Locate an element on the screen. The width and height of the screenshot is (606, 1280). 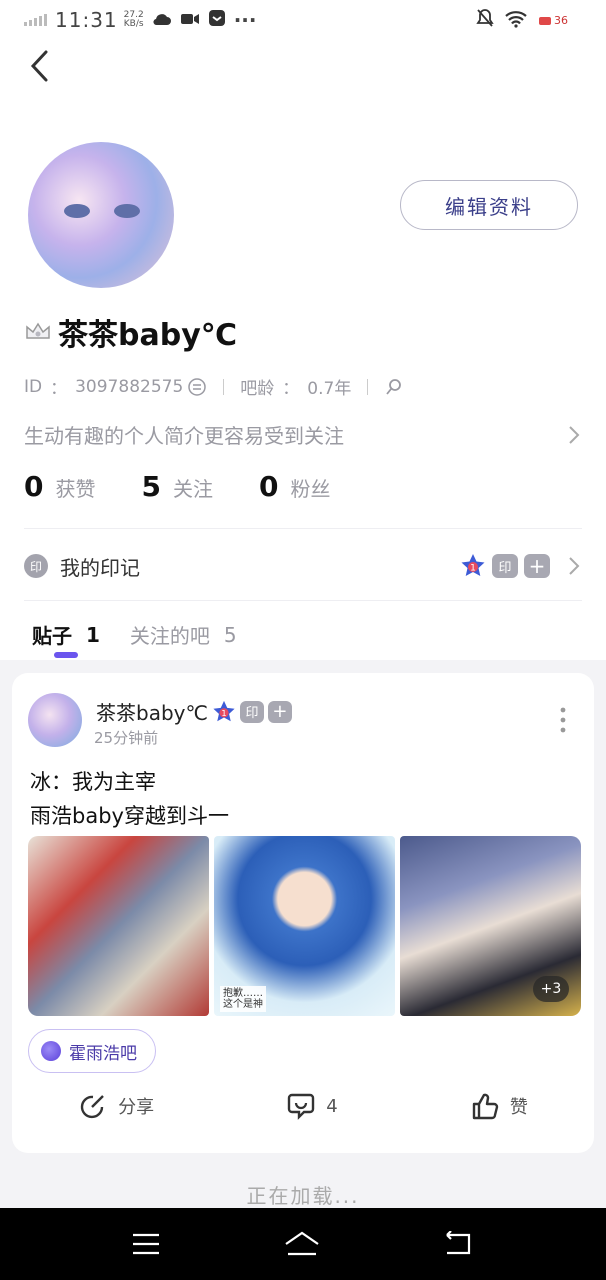
post-images: 抱歉…… 这个是神 +3 is located at coordinates (304, 926).